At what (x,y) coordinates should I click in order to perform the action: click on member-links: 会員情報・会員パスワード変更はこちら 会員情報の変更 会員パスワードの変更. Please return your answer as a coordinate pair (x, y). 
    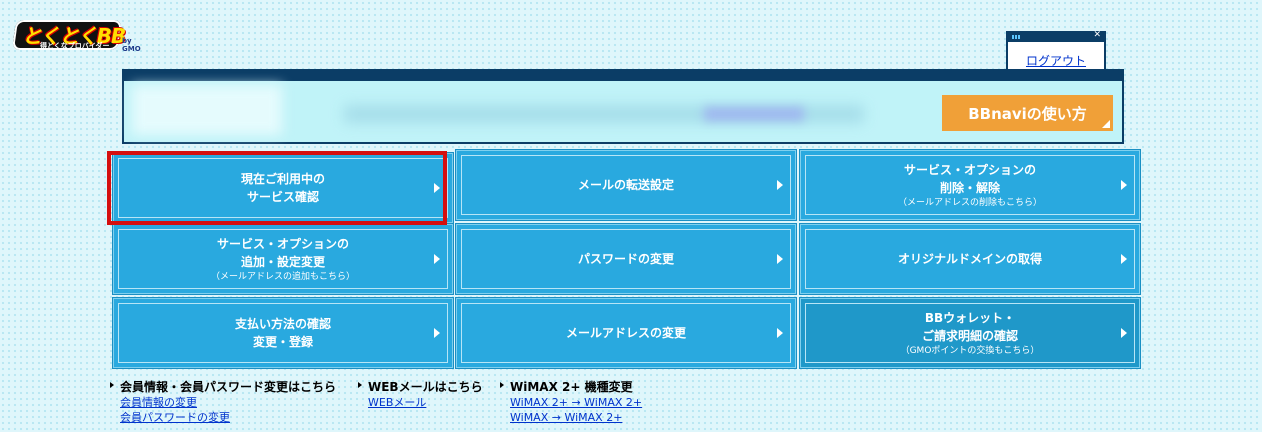
    Looking at the image, I should click on (223, 401).